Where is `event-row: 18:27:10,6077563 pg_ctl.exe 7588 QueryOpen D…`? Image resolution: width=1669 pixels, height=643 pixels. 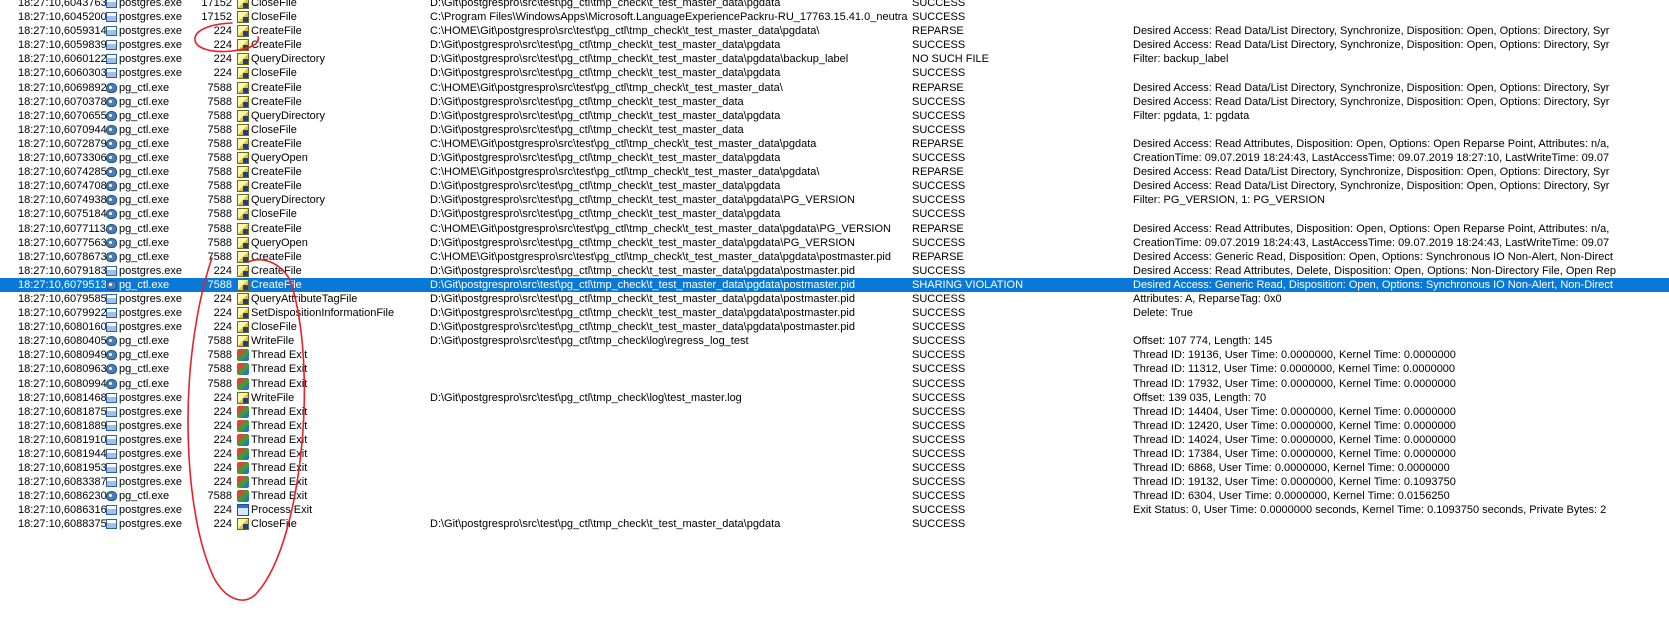 event-row: 18:27:10,6077563 pg_ctl.exe 7588 QueryOpen D… is located at coordinates (834, 243).